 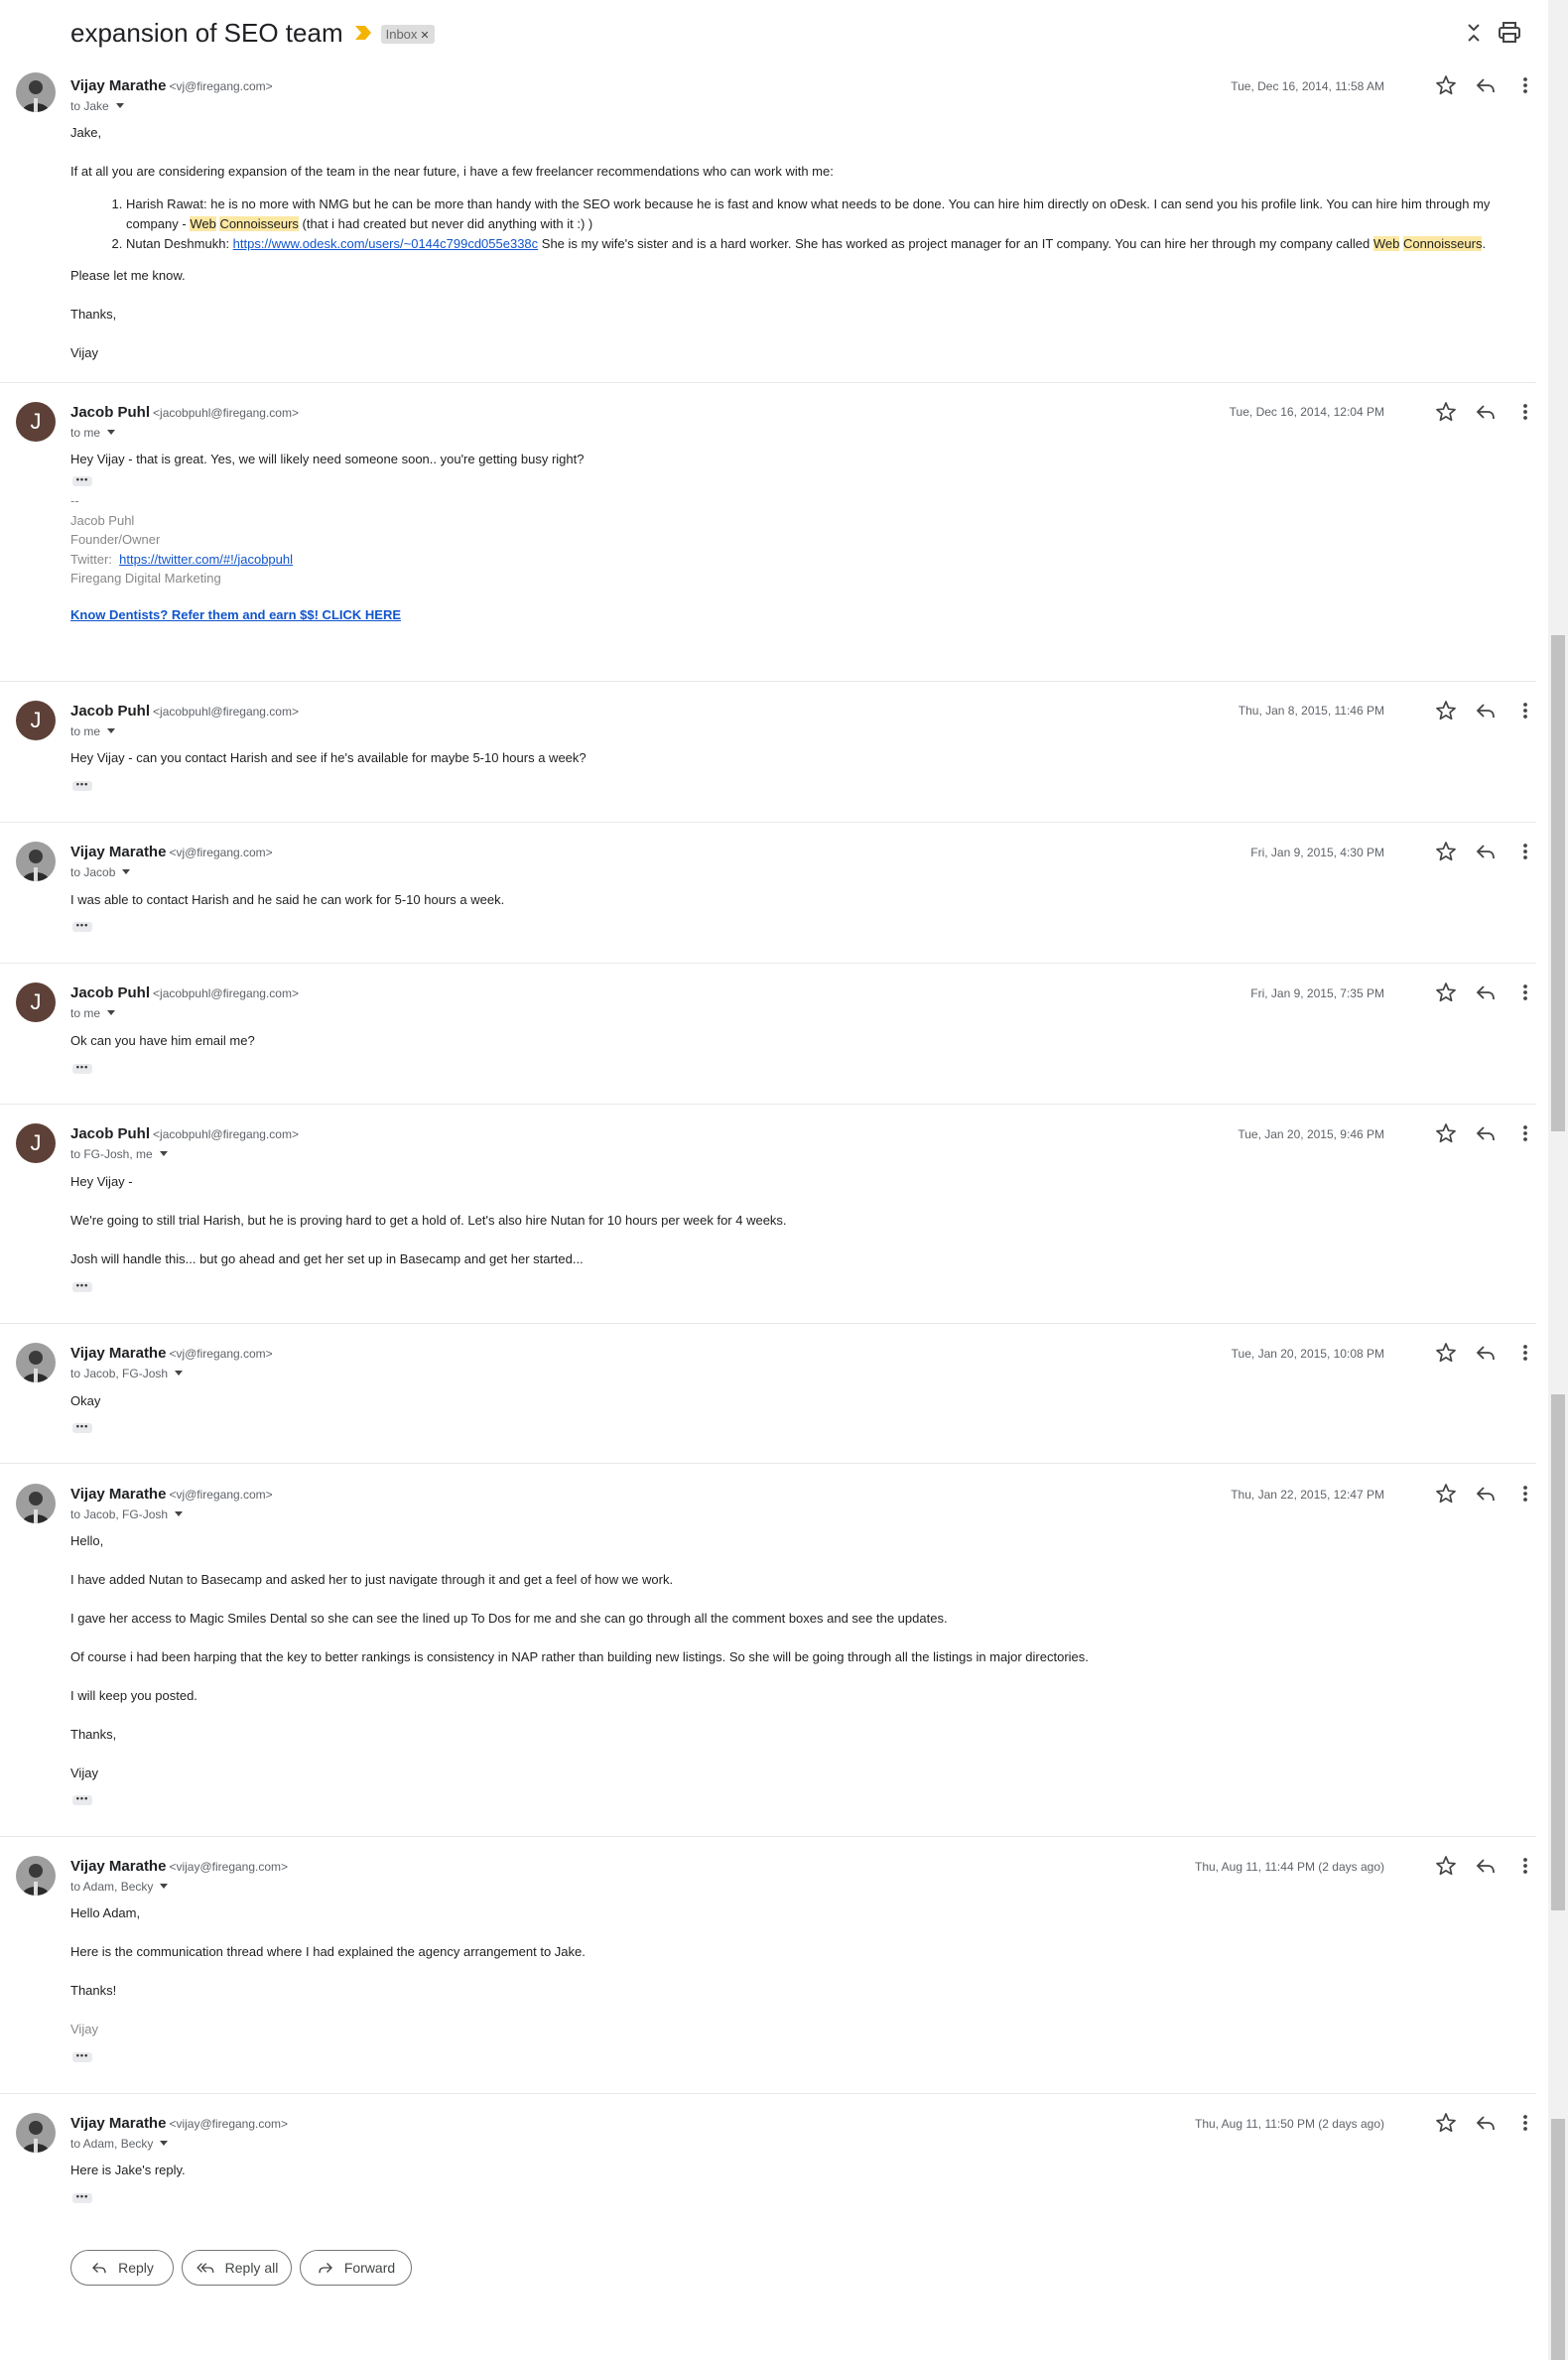 I want to click on recipients-toggle: to Jake, so click(x=97, y=106).